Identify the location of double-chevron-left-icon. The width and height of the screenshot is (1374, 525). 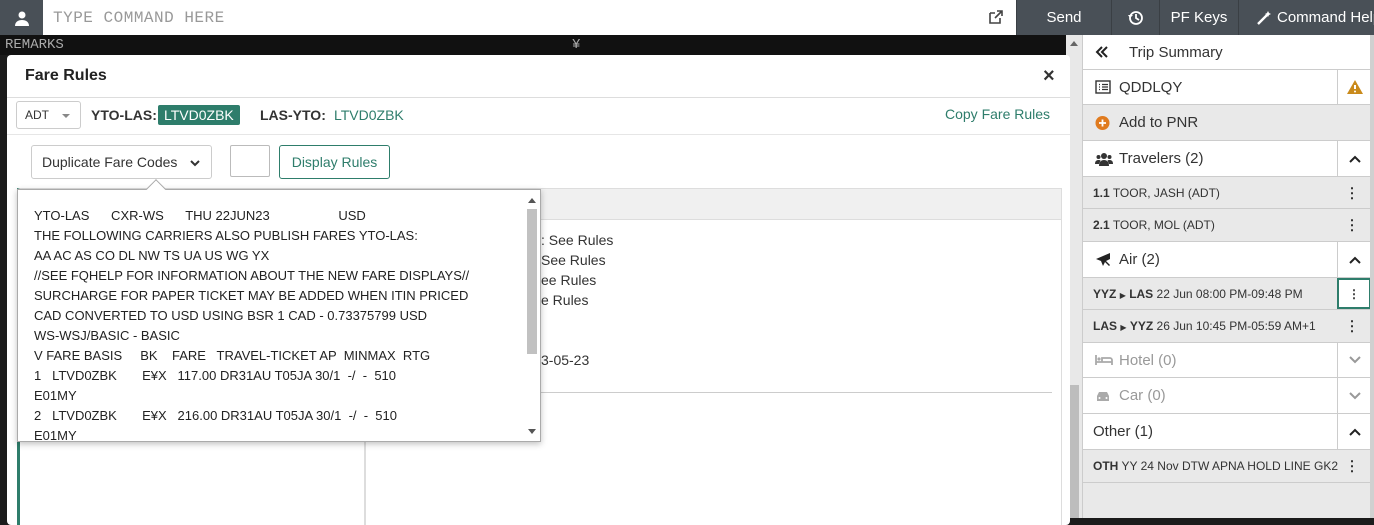
(1102, 52).